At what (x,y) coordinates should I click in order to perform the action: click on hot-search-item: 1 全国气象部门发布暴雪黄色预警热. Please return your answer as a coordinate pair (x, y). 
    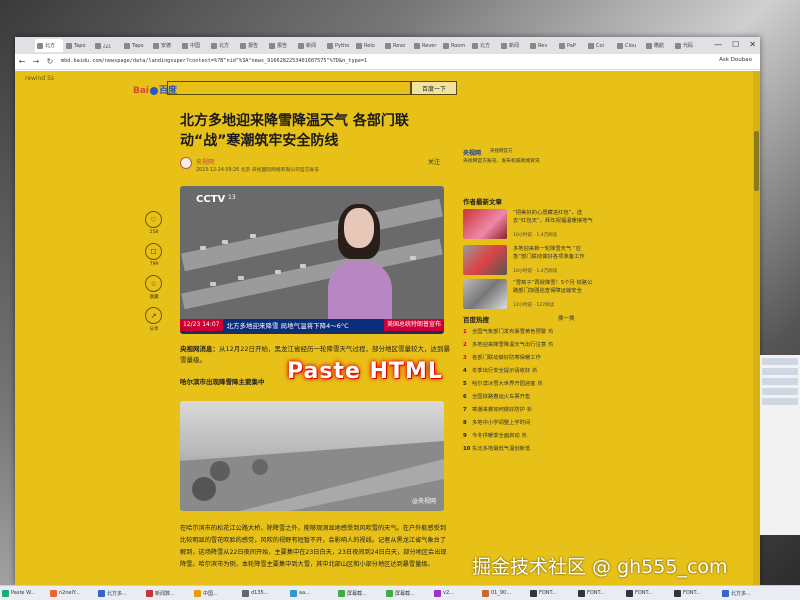
    Looking at the image, I should click on (528, 332).